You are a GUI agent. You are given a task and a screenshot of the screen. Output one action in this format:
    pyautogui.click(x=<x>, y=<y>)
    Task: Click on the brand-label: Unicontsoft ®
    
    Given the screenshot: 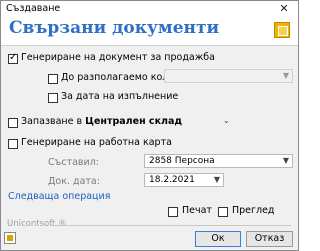 What is the action you would take?
    pyautogui.click(x=37, y=224)
    